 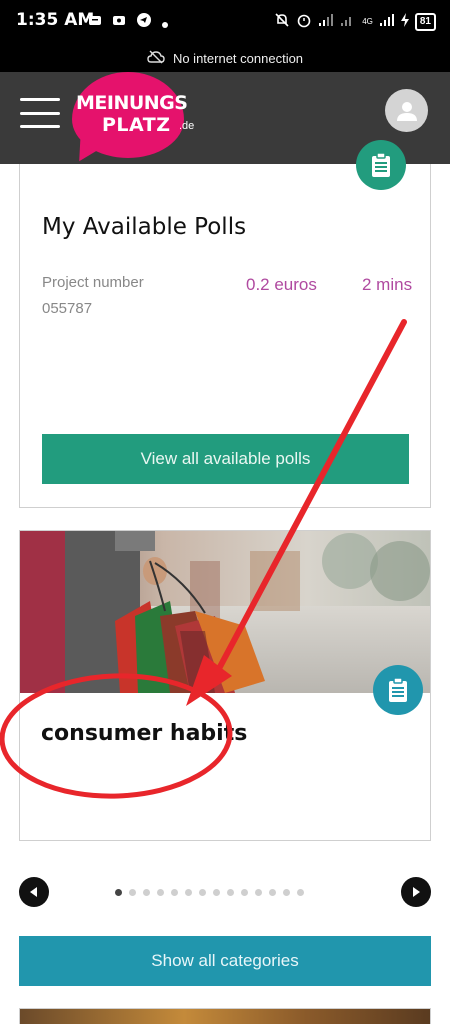 What do you see at coordinates (67, 308) in the screenshot?
I see `project-number-value: 055787` at bounding box center [67, 308].